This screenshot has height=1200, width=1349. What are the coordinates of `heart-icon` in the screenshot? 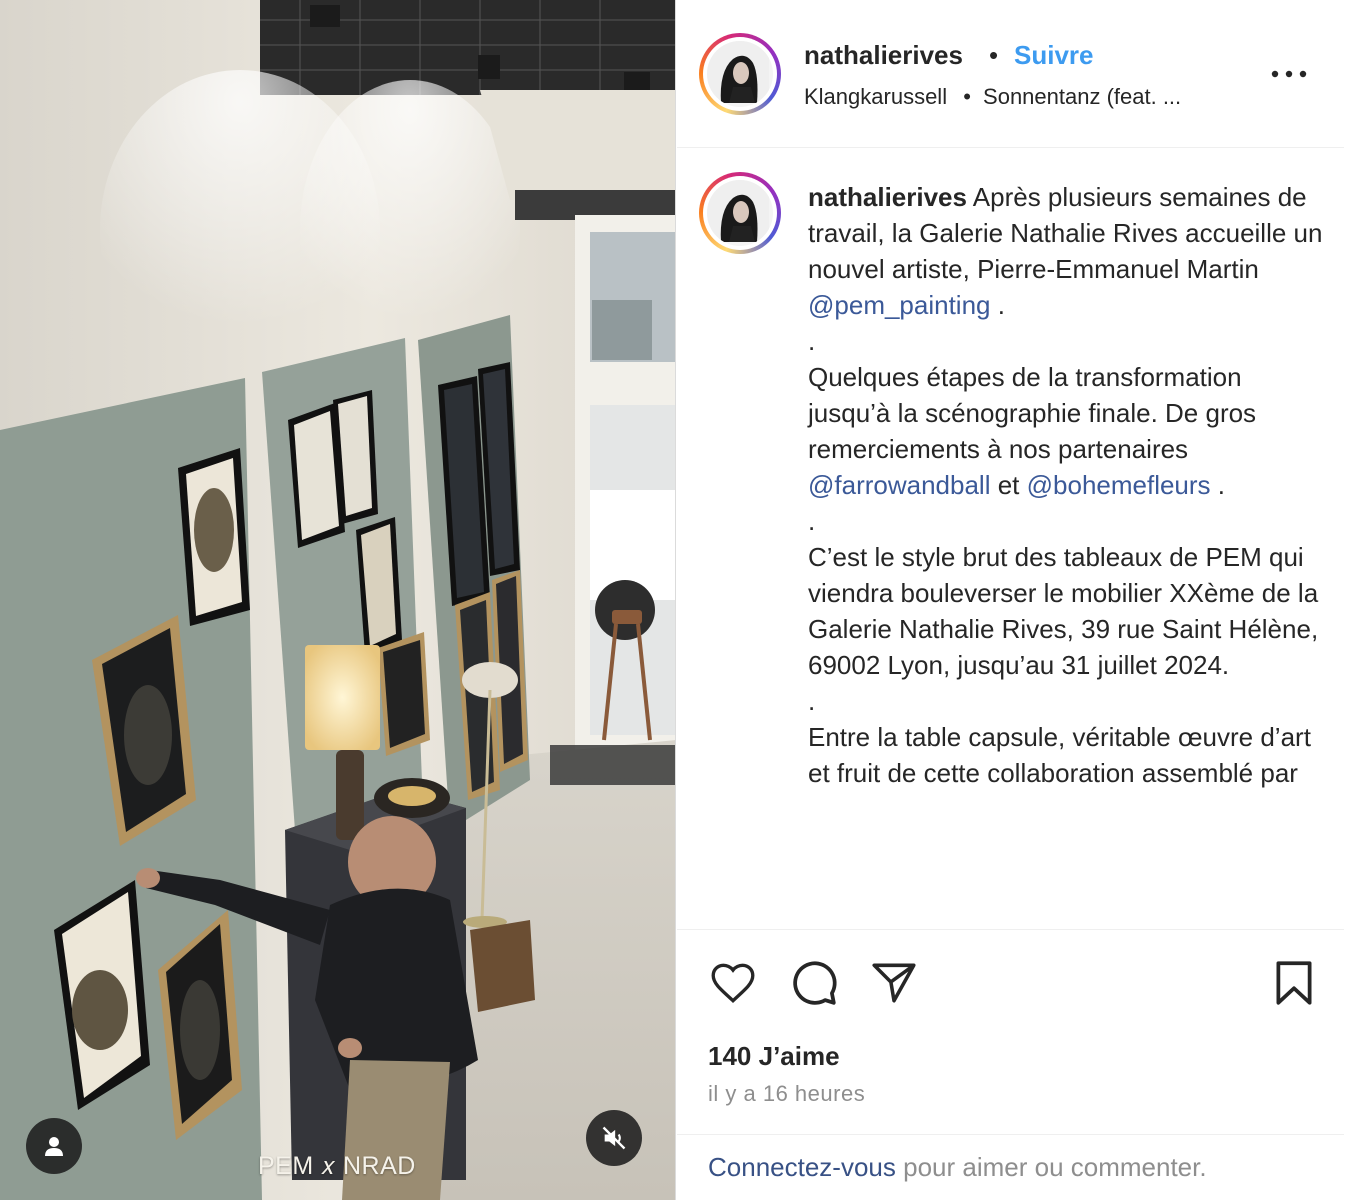 It's located at (733, 983).